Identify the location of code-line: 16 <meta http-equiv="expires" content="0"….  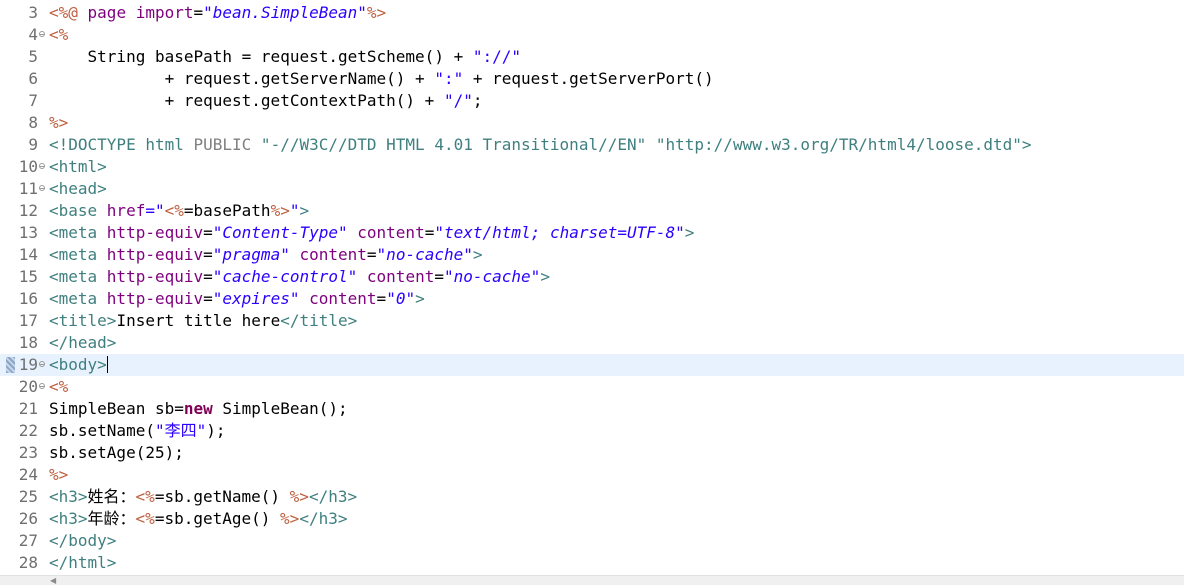
(592, 299).